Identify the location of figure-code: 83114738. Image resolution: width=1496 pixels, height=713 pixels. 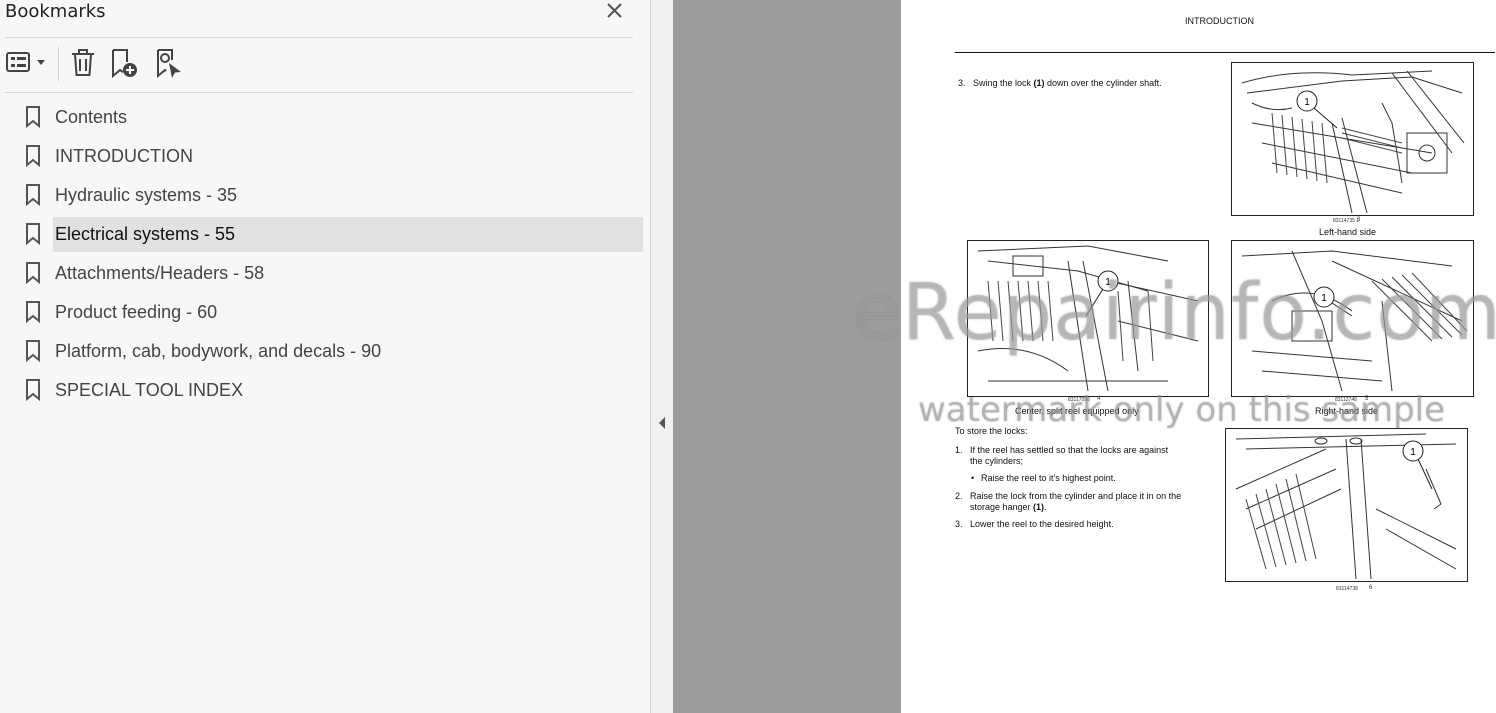
(1347, 589).